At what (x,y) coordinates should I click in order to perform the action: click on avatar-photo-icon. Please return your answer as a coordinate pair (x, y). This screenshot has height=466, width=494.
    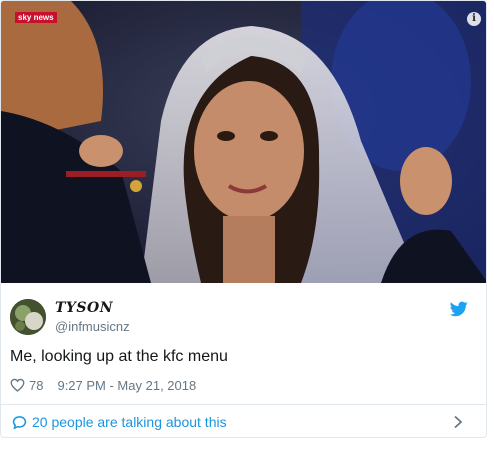
    Looking at the image, I should click on (28, 317).